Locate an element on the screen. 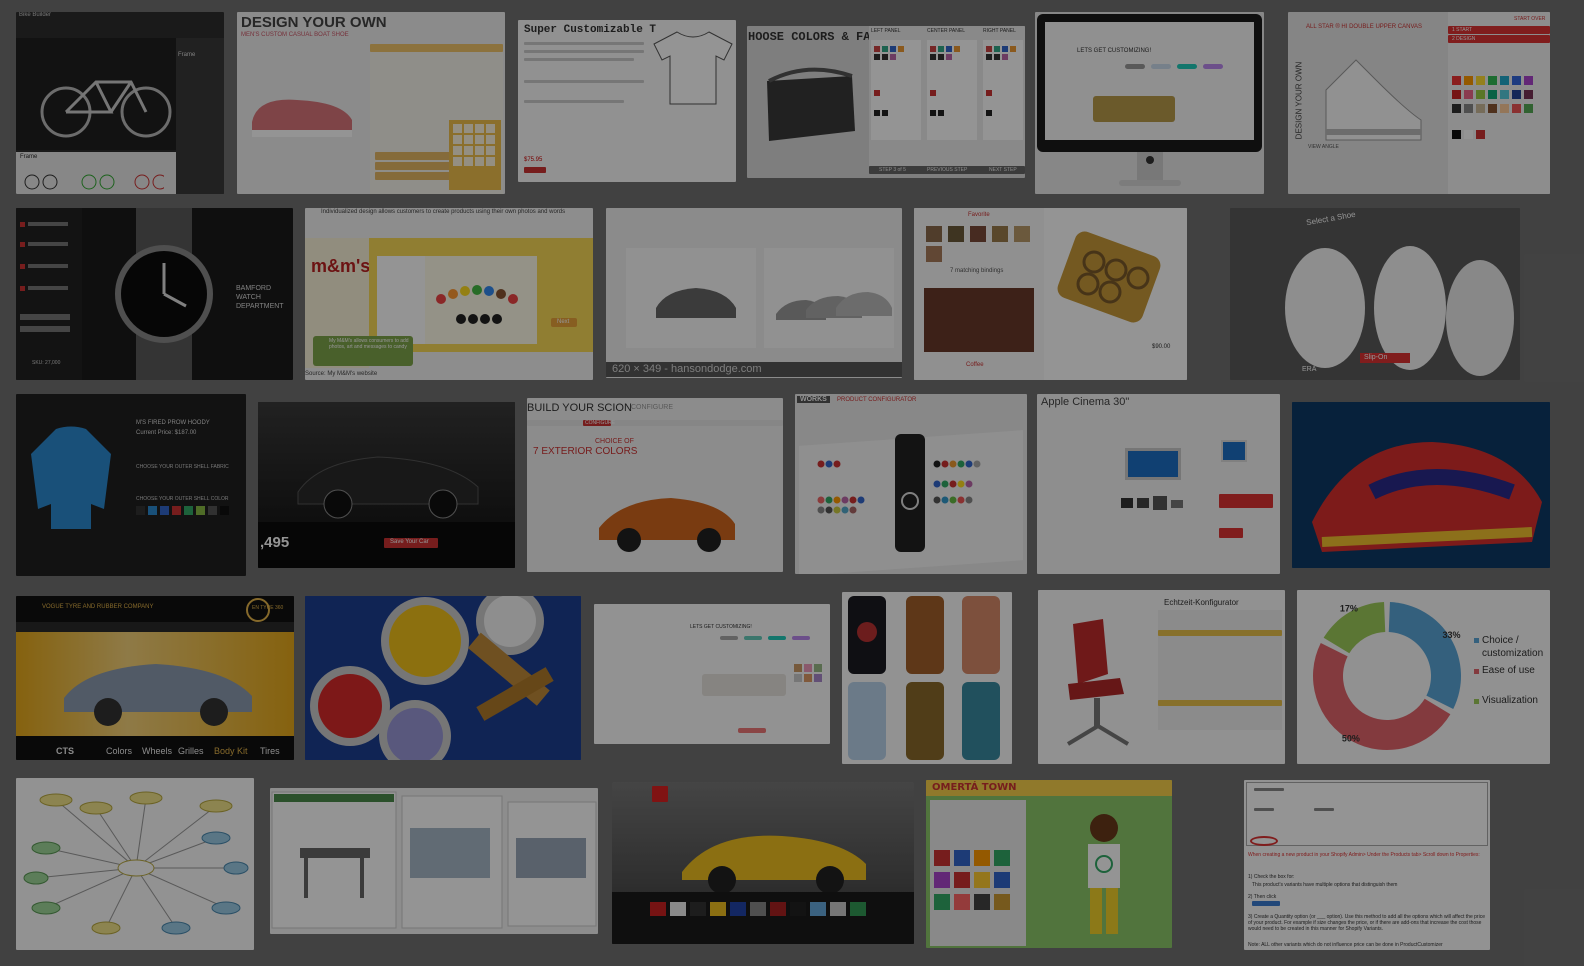 This screenshot has width=1584, height=966. roadster-icon is located at coordinates (774, 864).